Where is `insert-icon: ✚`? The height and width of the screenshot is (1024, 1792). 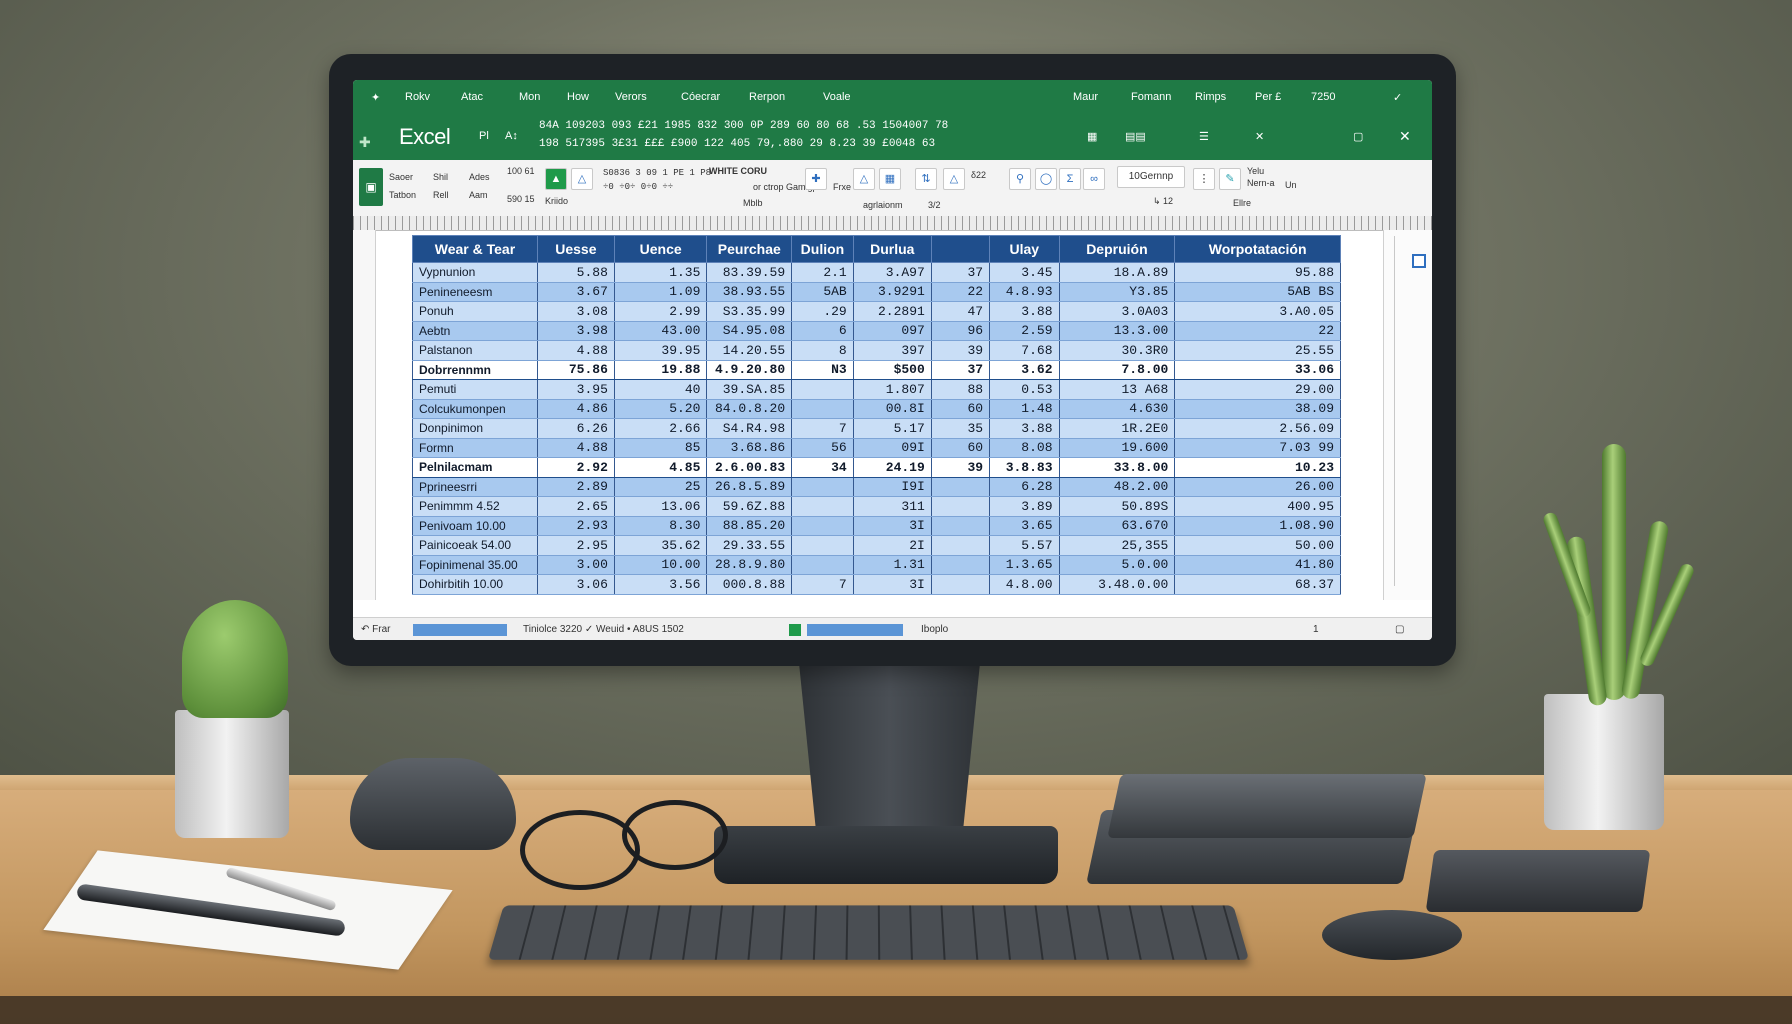
insert-icon: ✚ is located at coordinates (816, 179).